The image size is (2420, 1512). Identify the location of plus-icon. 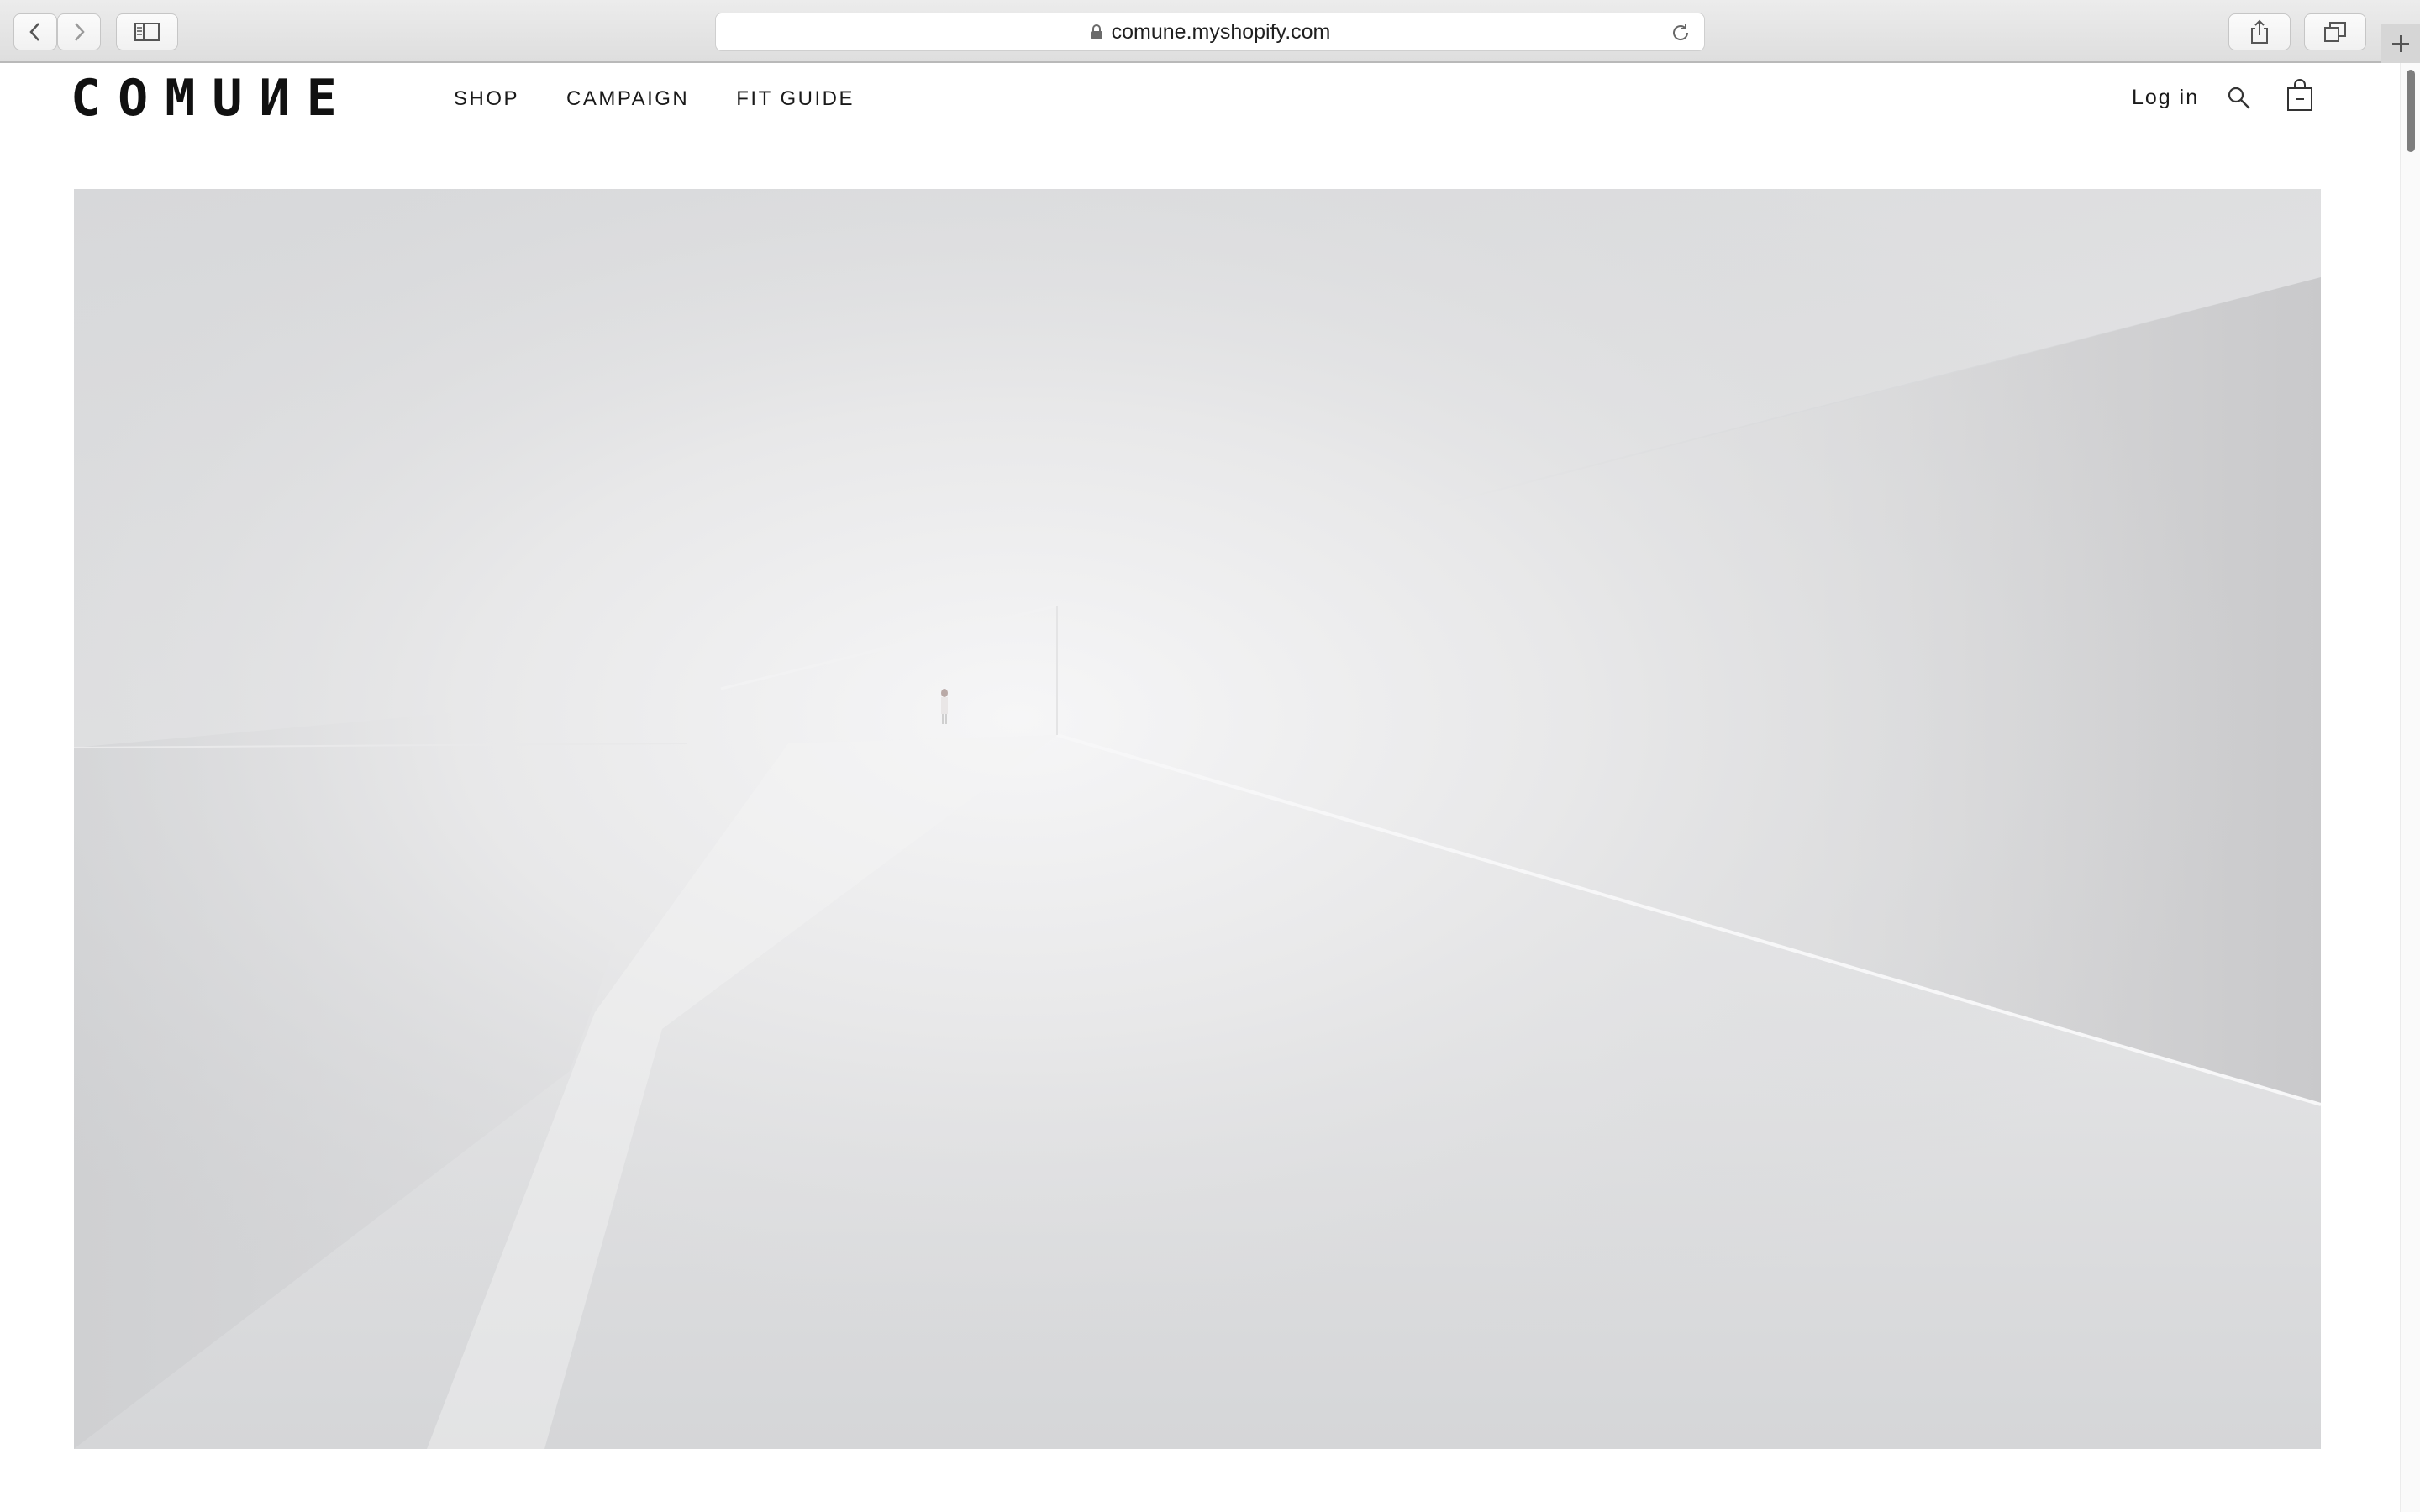
(2400, 43).